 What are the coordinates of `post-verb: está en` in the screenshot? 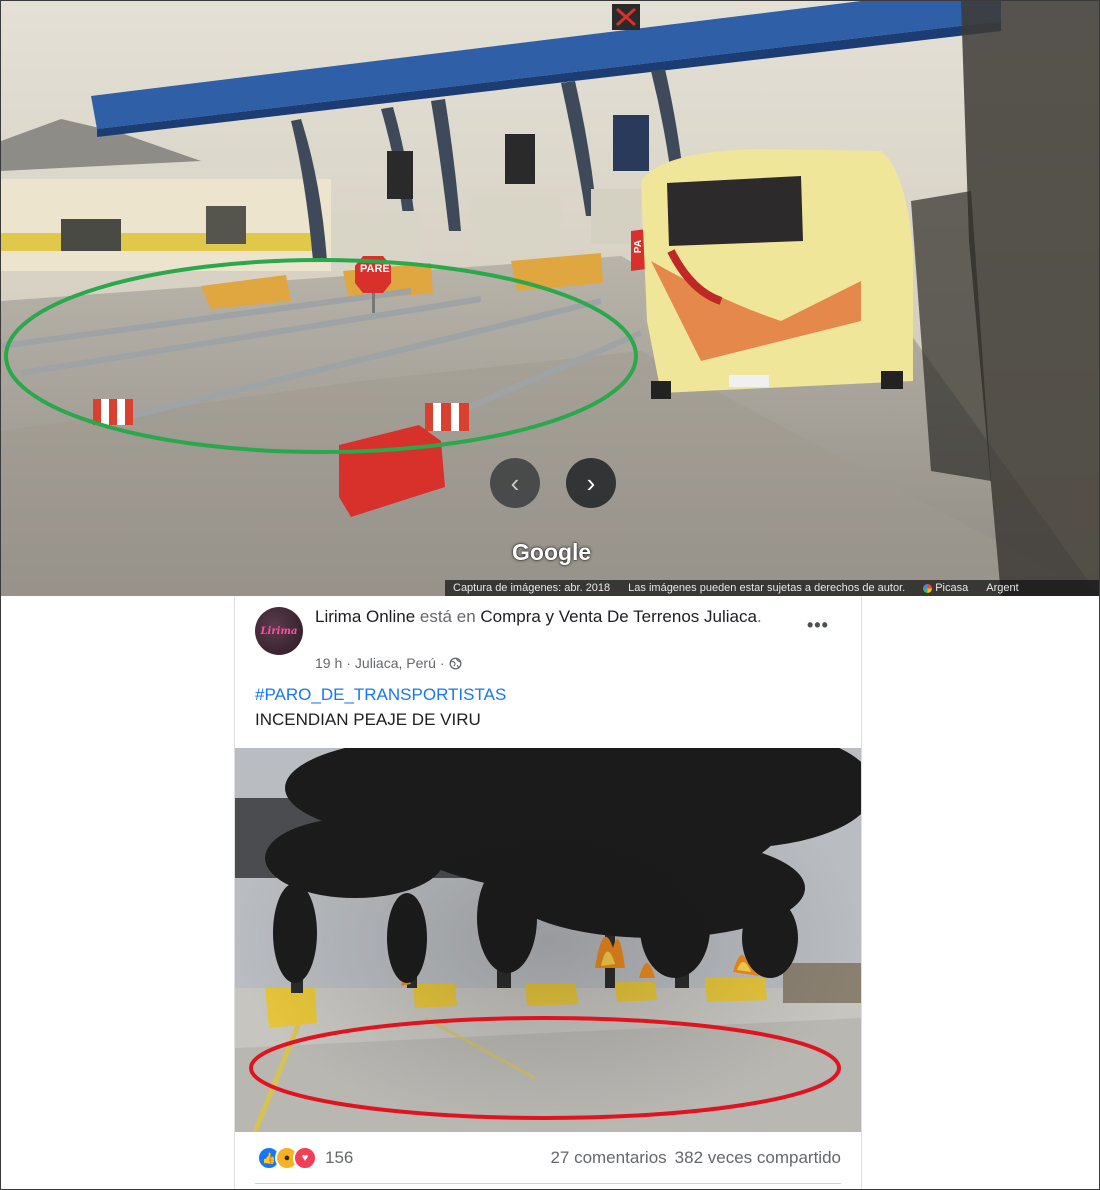 It's located at (448, 616).